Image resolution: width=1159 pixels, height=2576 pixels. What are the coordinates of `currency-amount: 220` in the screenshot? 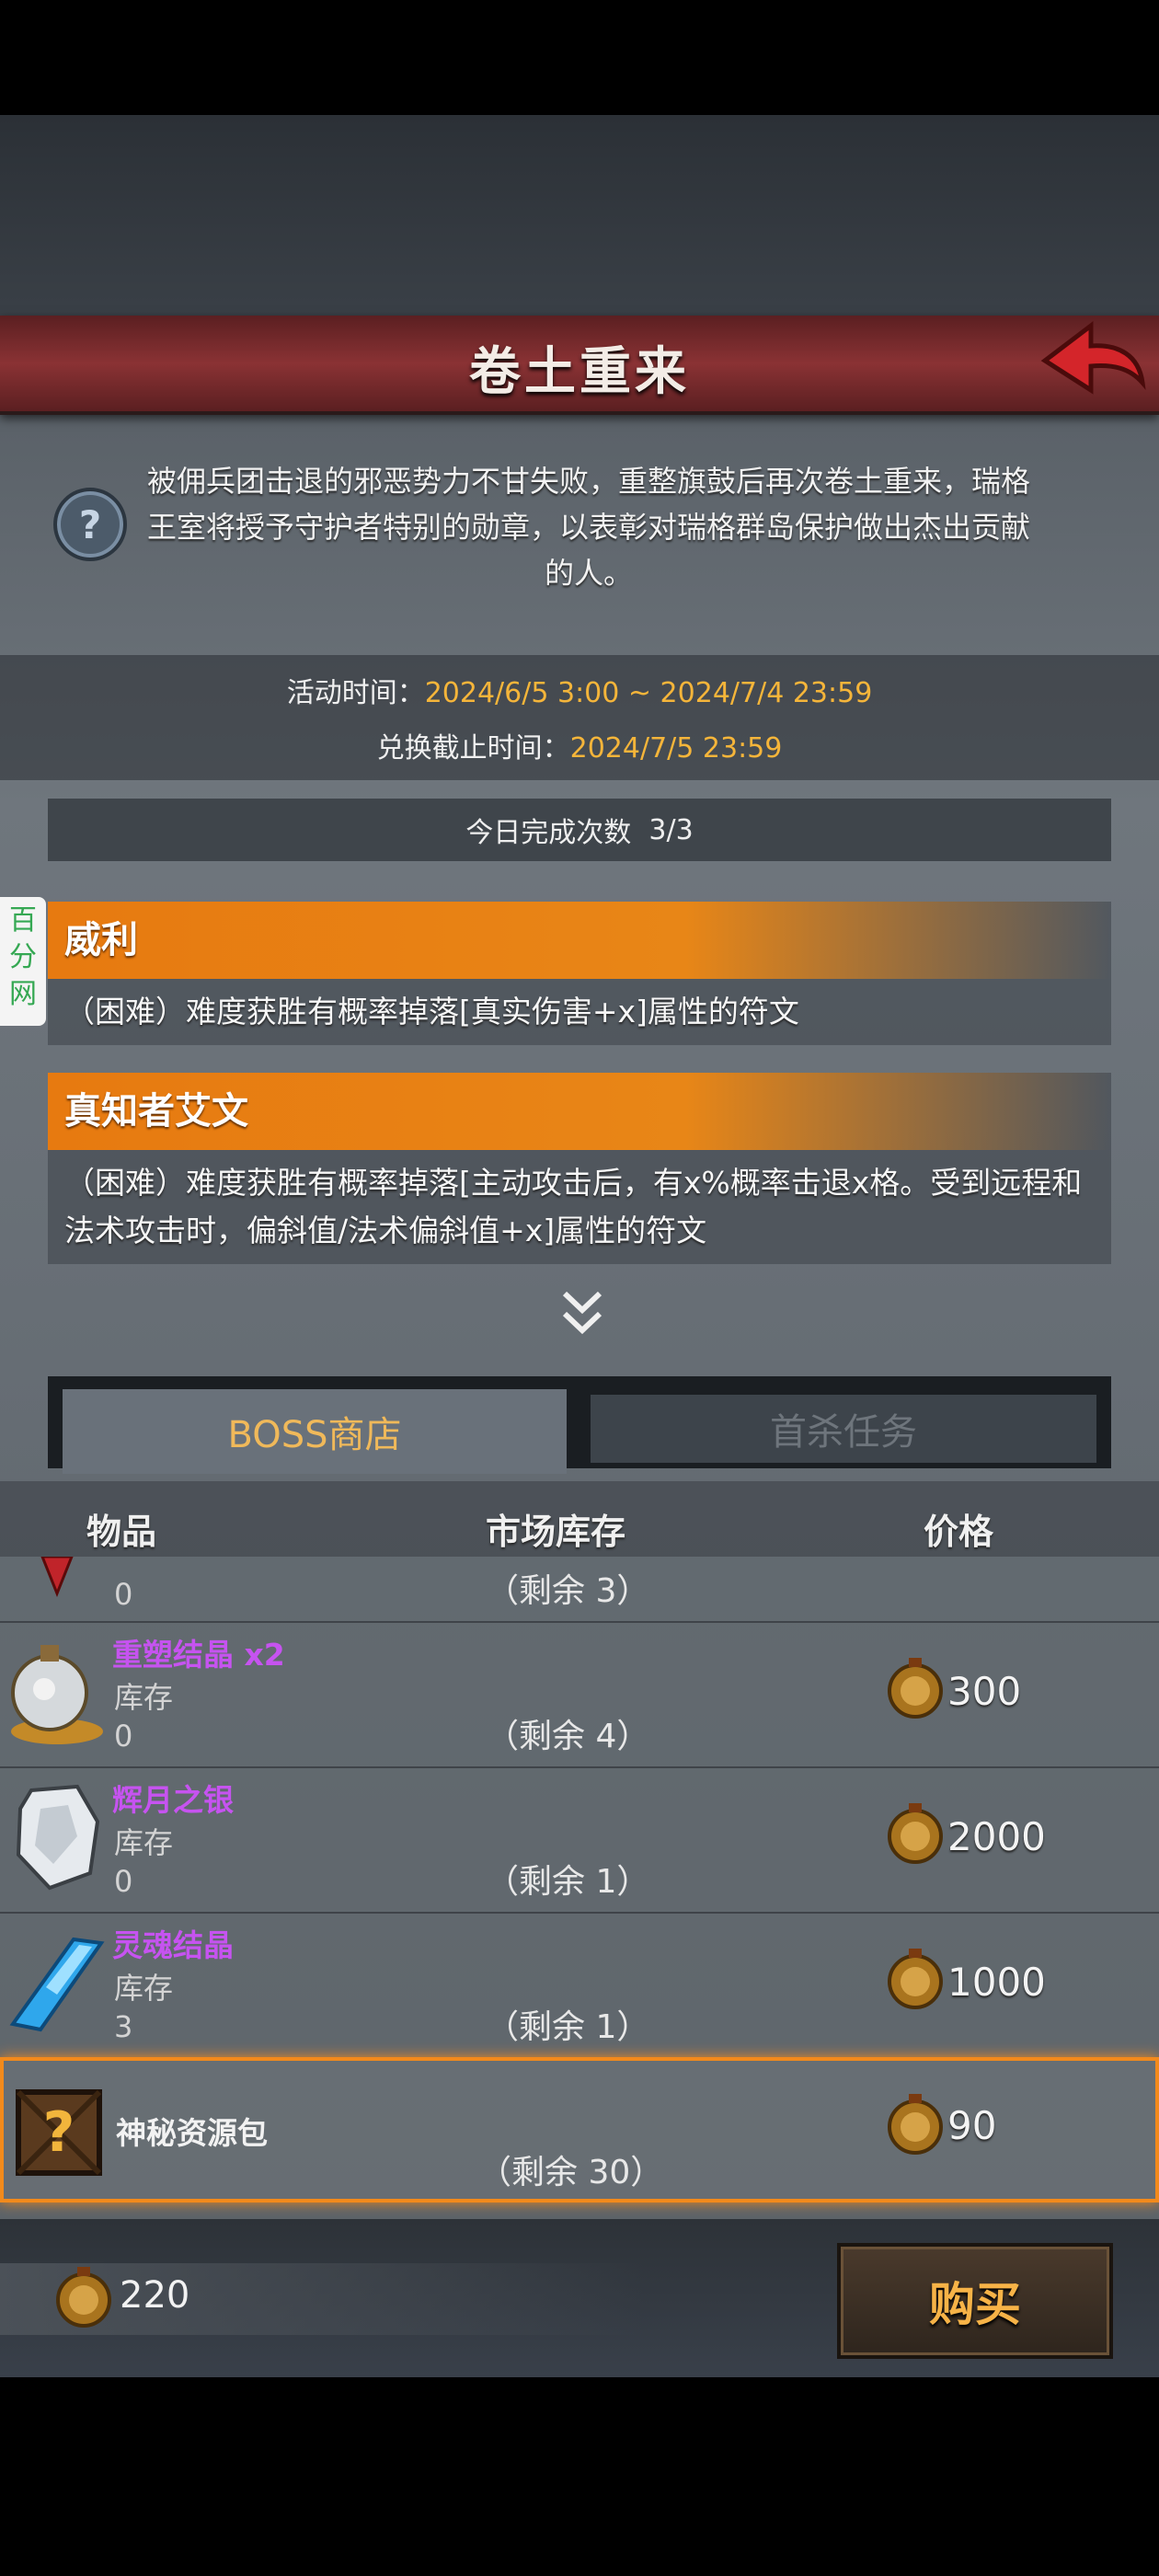 It's located at (155, 2295).